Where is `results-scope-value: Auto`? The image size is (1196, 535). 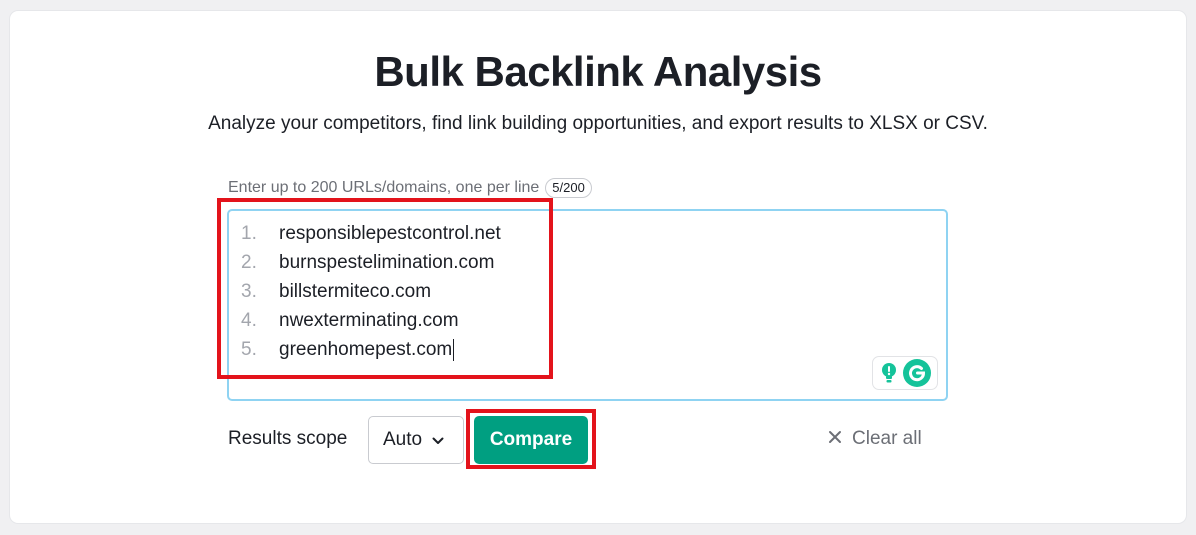
results-scope-value: Auto is located at coordinates (403, 439).